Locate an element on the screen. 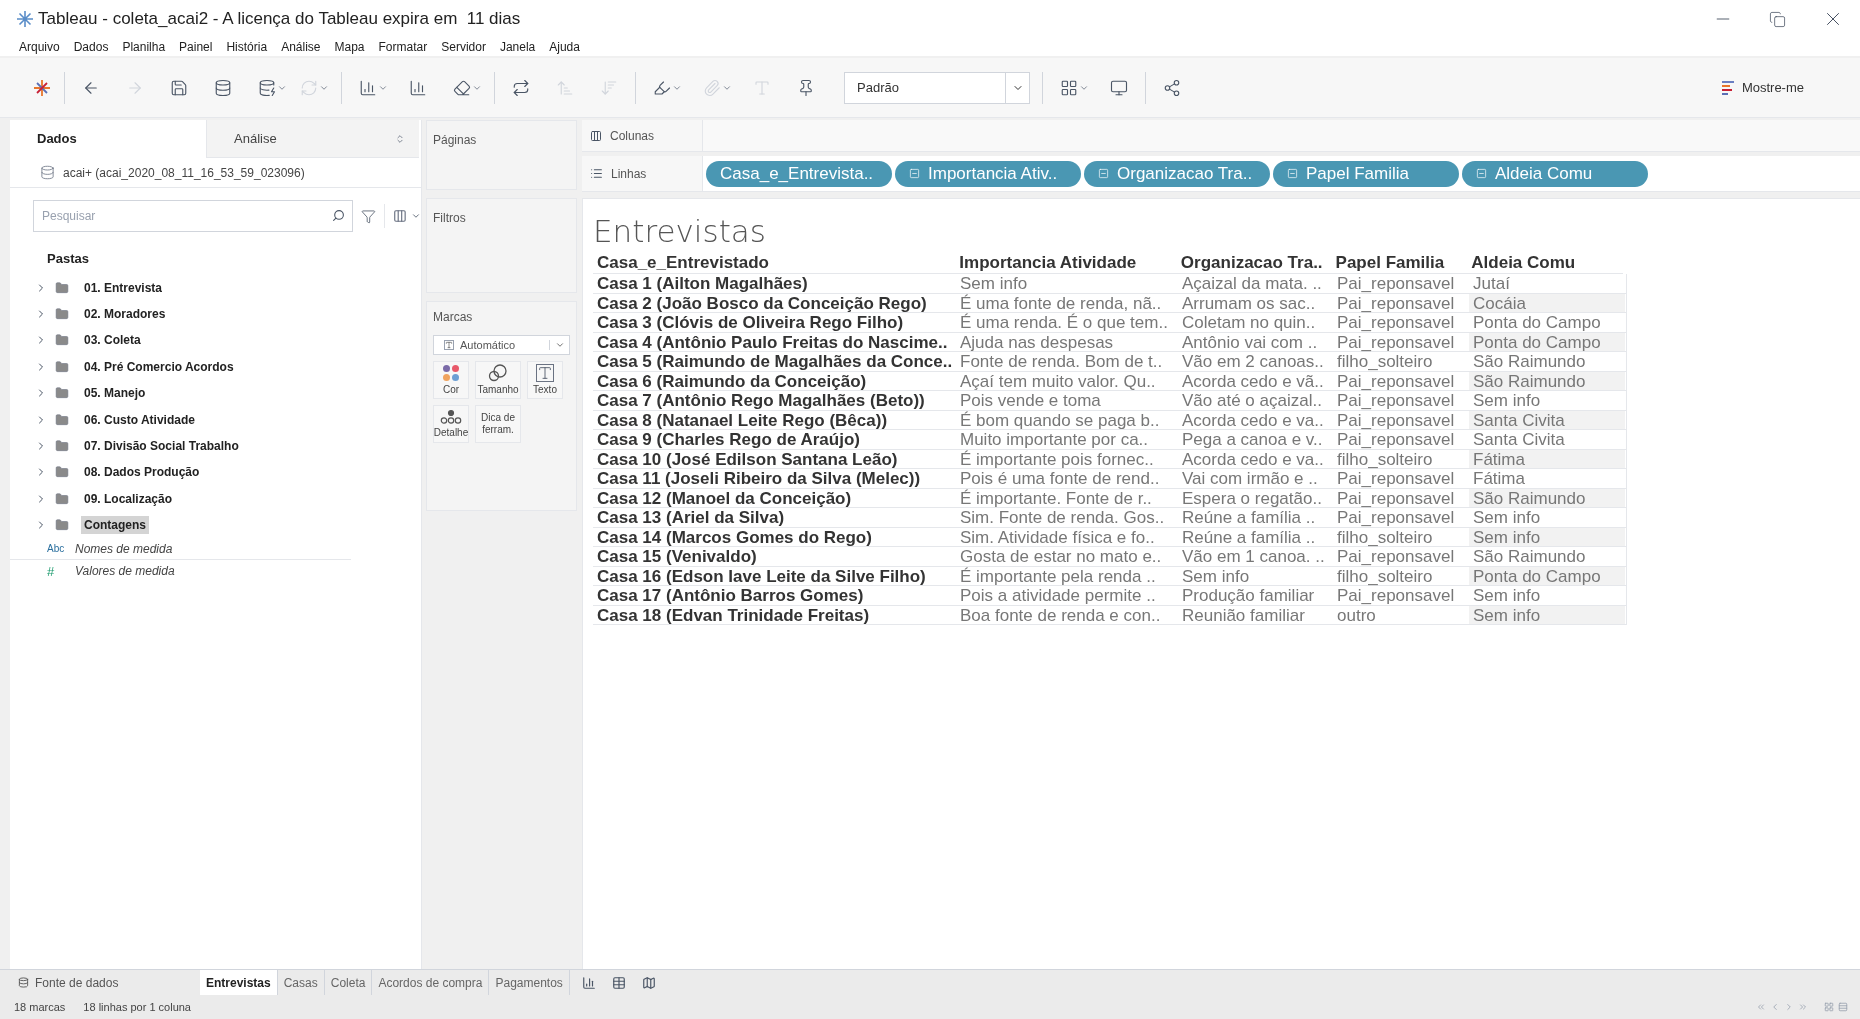 This screenshot has width=1860, height=1019. first-page-icon is located at coordinates (1761, 1007).